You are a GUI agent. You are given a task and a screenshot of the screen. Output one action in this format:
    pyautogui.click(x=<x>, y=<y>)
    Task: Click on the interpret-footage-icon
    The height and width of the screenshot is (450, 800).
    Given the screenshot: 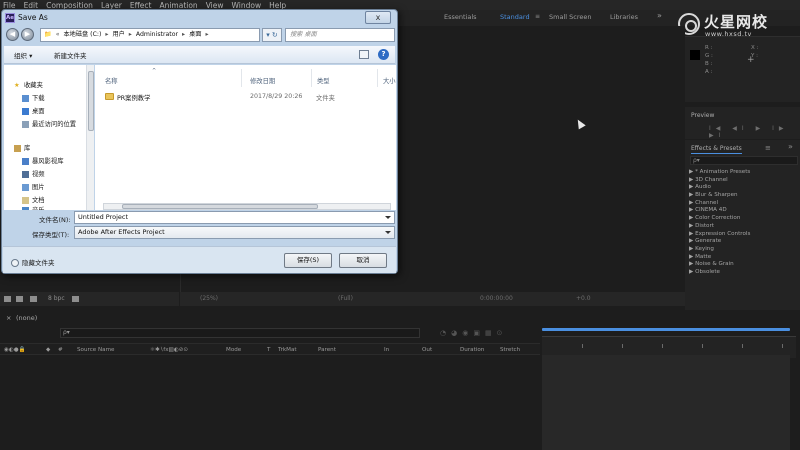 What is the action you would take?
    pyautogui.click(x=7, y=299)
    